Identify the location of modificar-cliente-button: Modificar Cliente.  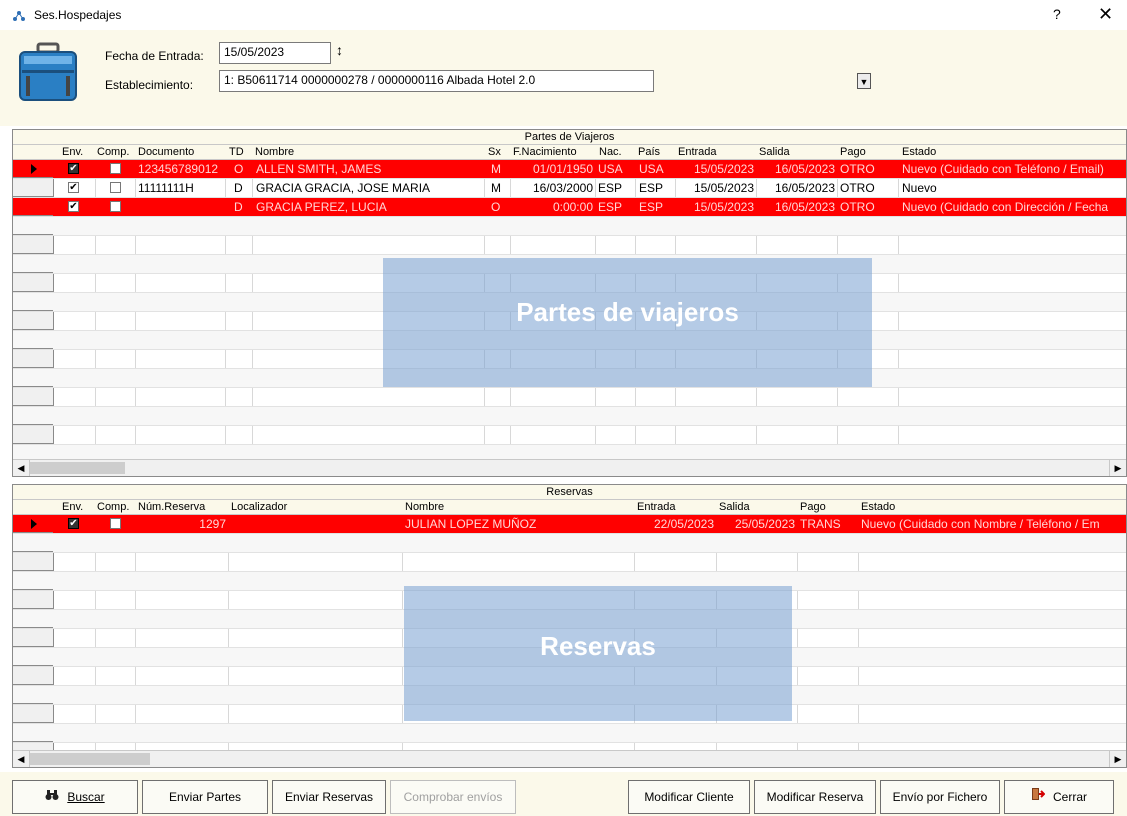
(689, 797).